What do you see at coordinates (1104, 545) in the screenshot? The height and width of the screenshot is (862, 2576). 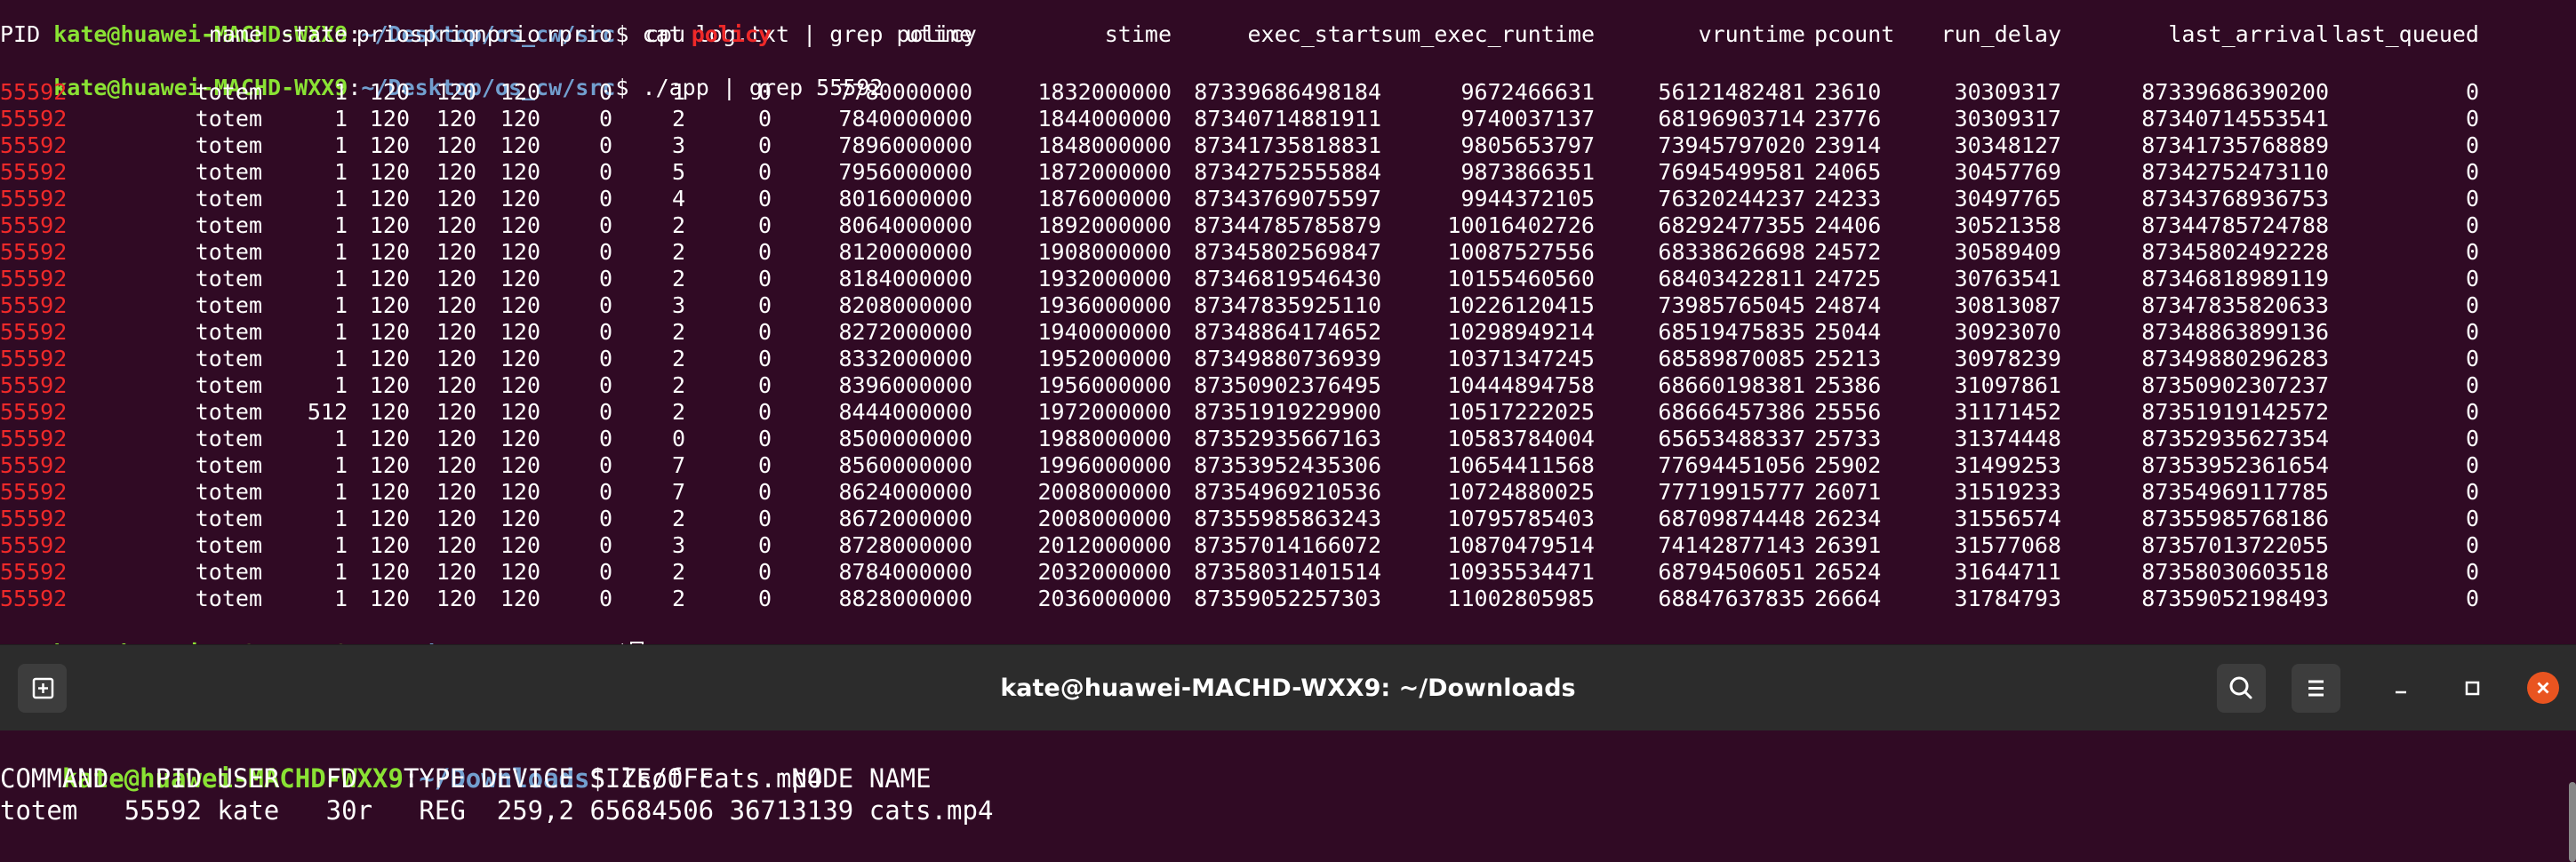 I see `cell-stime: 2012000000` at bounding box center [1104, 545].